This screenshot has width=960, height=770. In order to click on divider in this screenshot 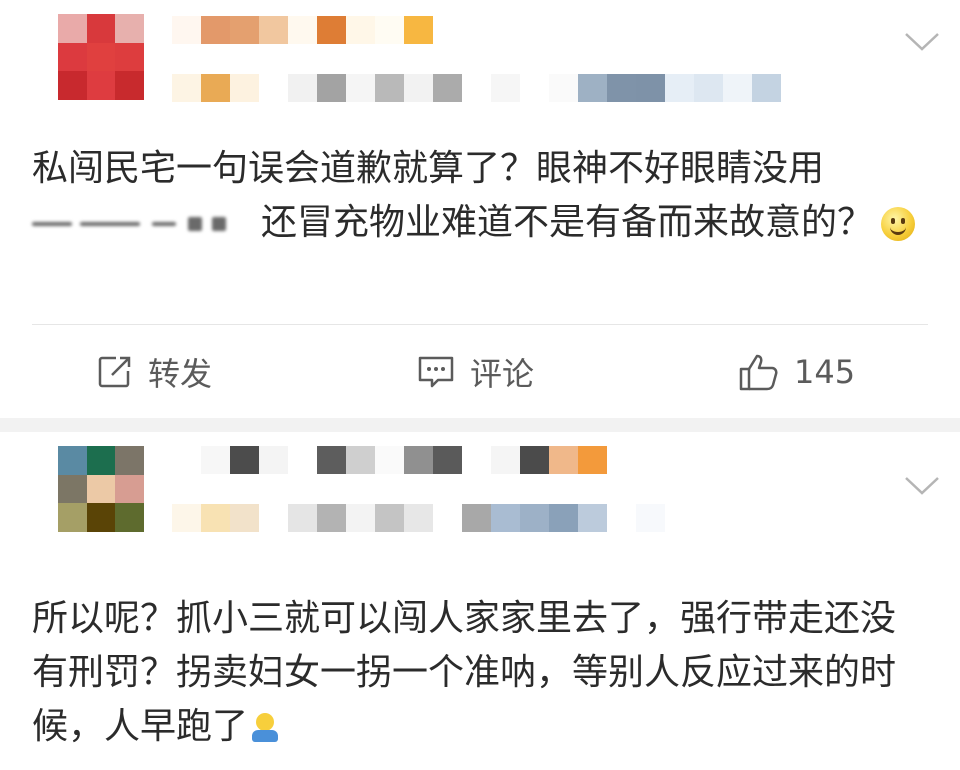, I will do `click(480, 324)`.